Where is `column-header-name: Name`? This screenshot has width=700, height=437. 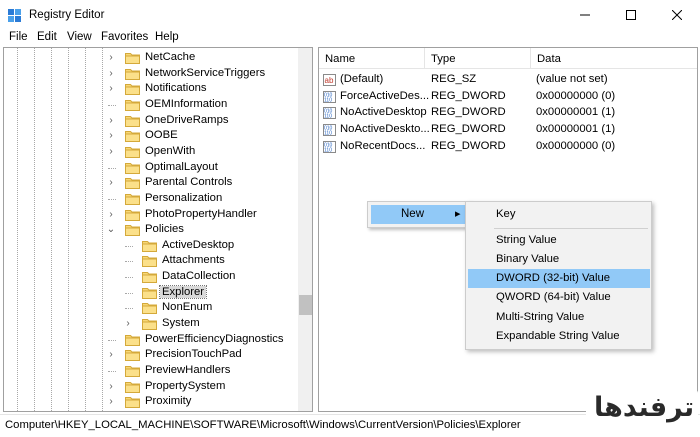 column-header-name: Name is located at coordinates (372, 58).